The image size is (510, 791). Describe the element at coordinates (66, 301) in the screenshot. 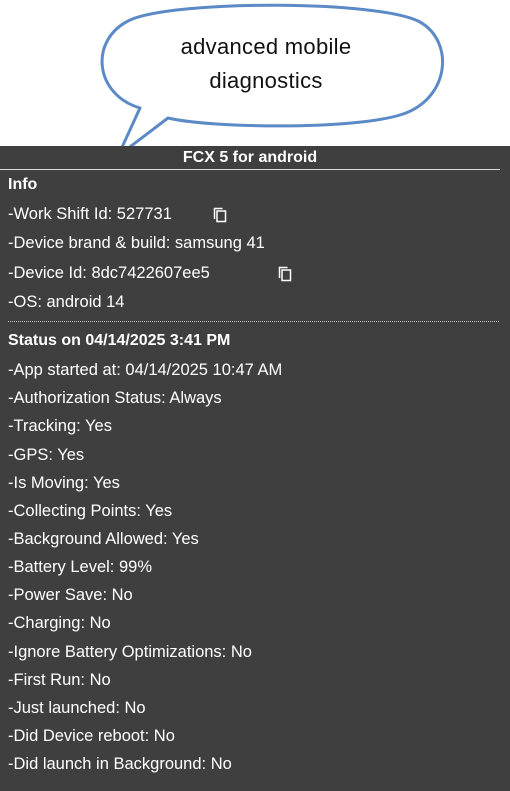

I see `os-text: -OS: android 14` at that location.